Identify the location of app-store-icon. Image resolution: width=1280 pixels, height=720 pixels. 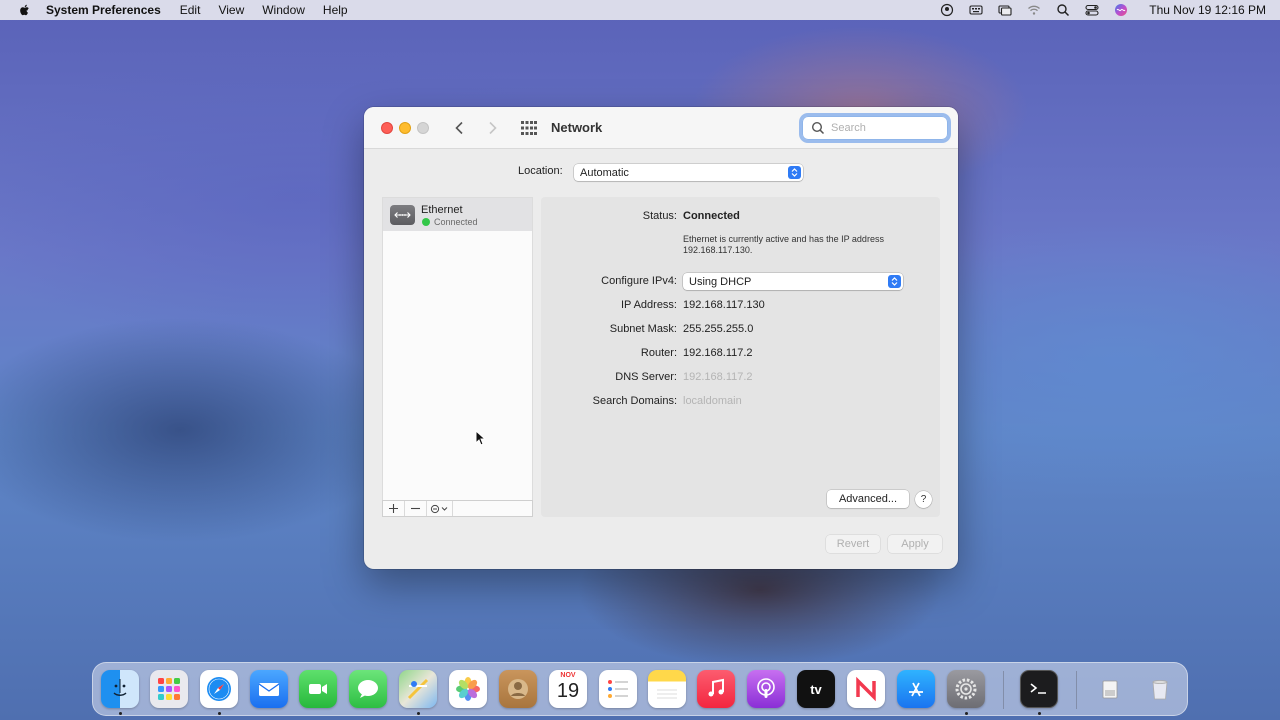
(916, 689).